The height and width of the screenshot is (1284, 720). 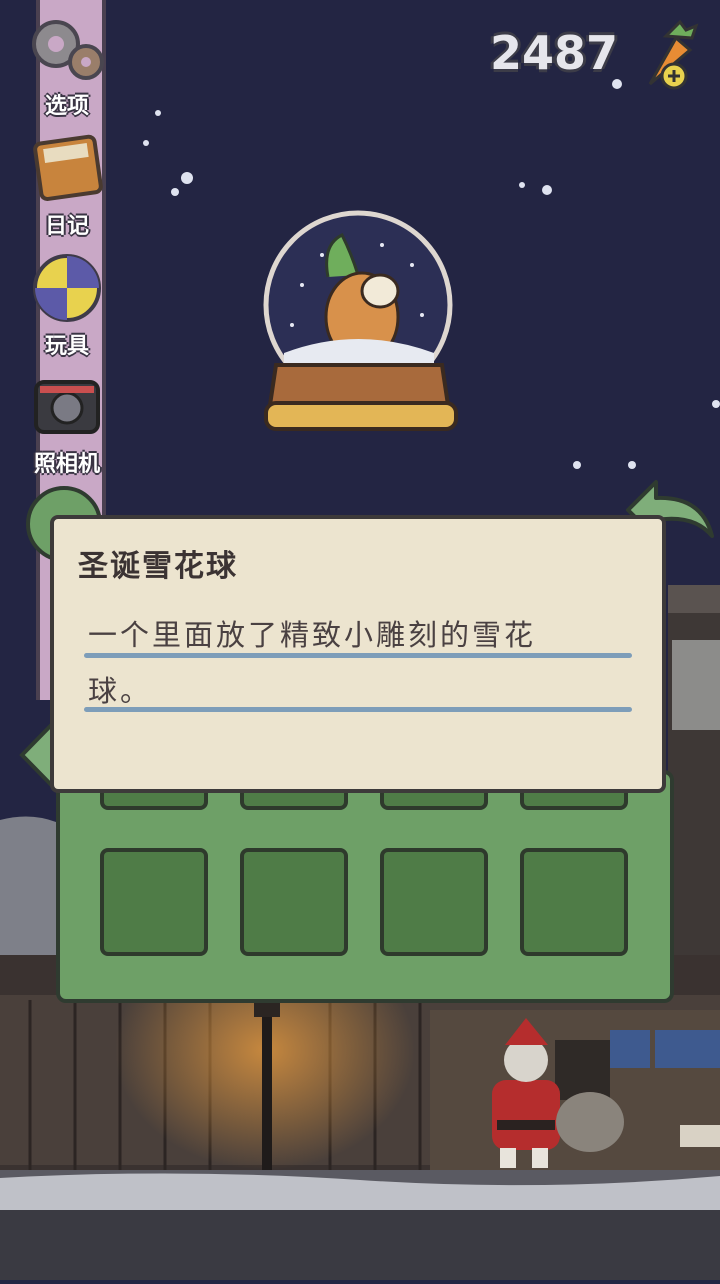 I want to click on diary-icon, so click(x=68, y=167).